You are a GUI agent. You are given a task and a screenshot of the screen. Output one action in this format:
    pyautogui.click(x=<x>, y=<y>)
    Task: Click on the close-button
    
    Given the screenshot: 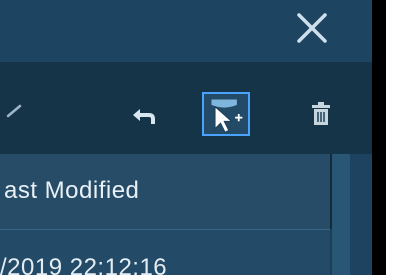 What is the action you would take?
    pyautogui.click(x=312, y=28)
    